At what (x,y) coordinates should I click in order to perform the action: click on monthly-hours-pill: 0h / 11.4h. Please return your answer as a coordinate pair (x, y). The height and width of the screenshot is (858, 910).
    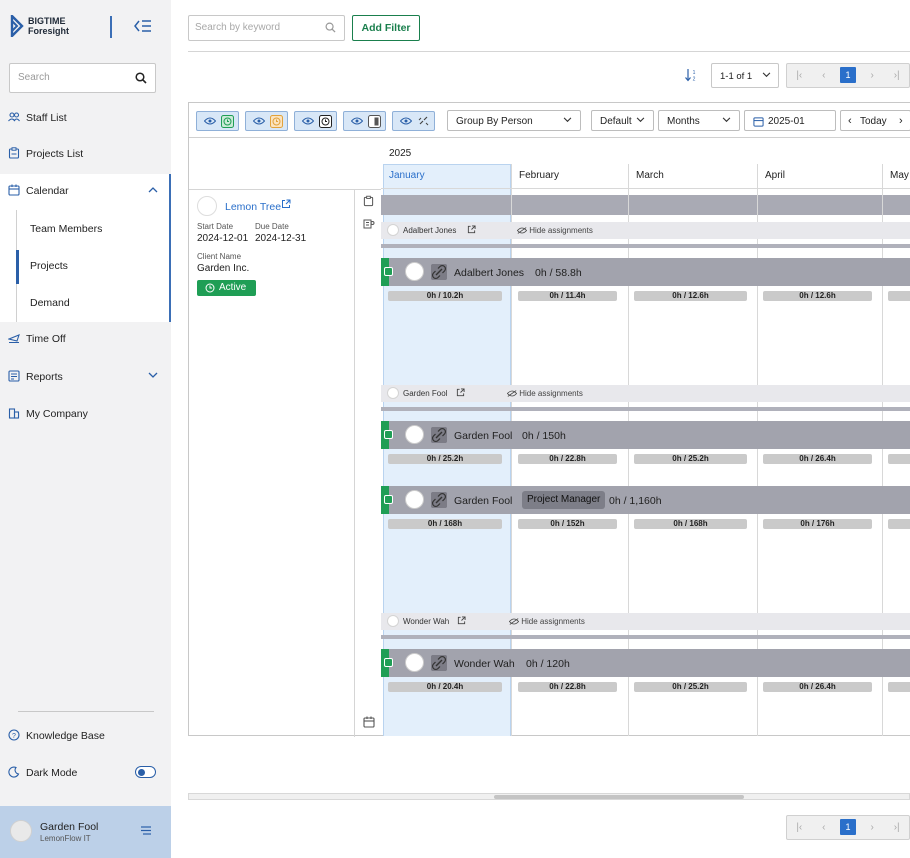
    Looking at the image, I should click on (567, 296).